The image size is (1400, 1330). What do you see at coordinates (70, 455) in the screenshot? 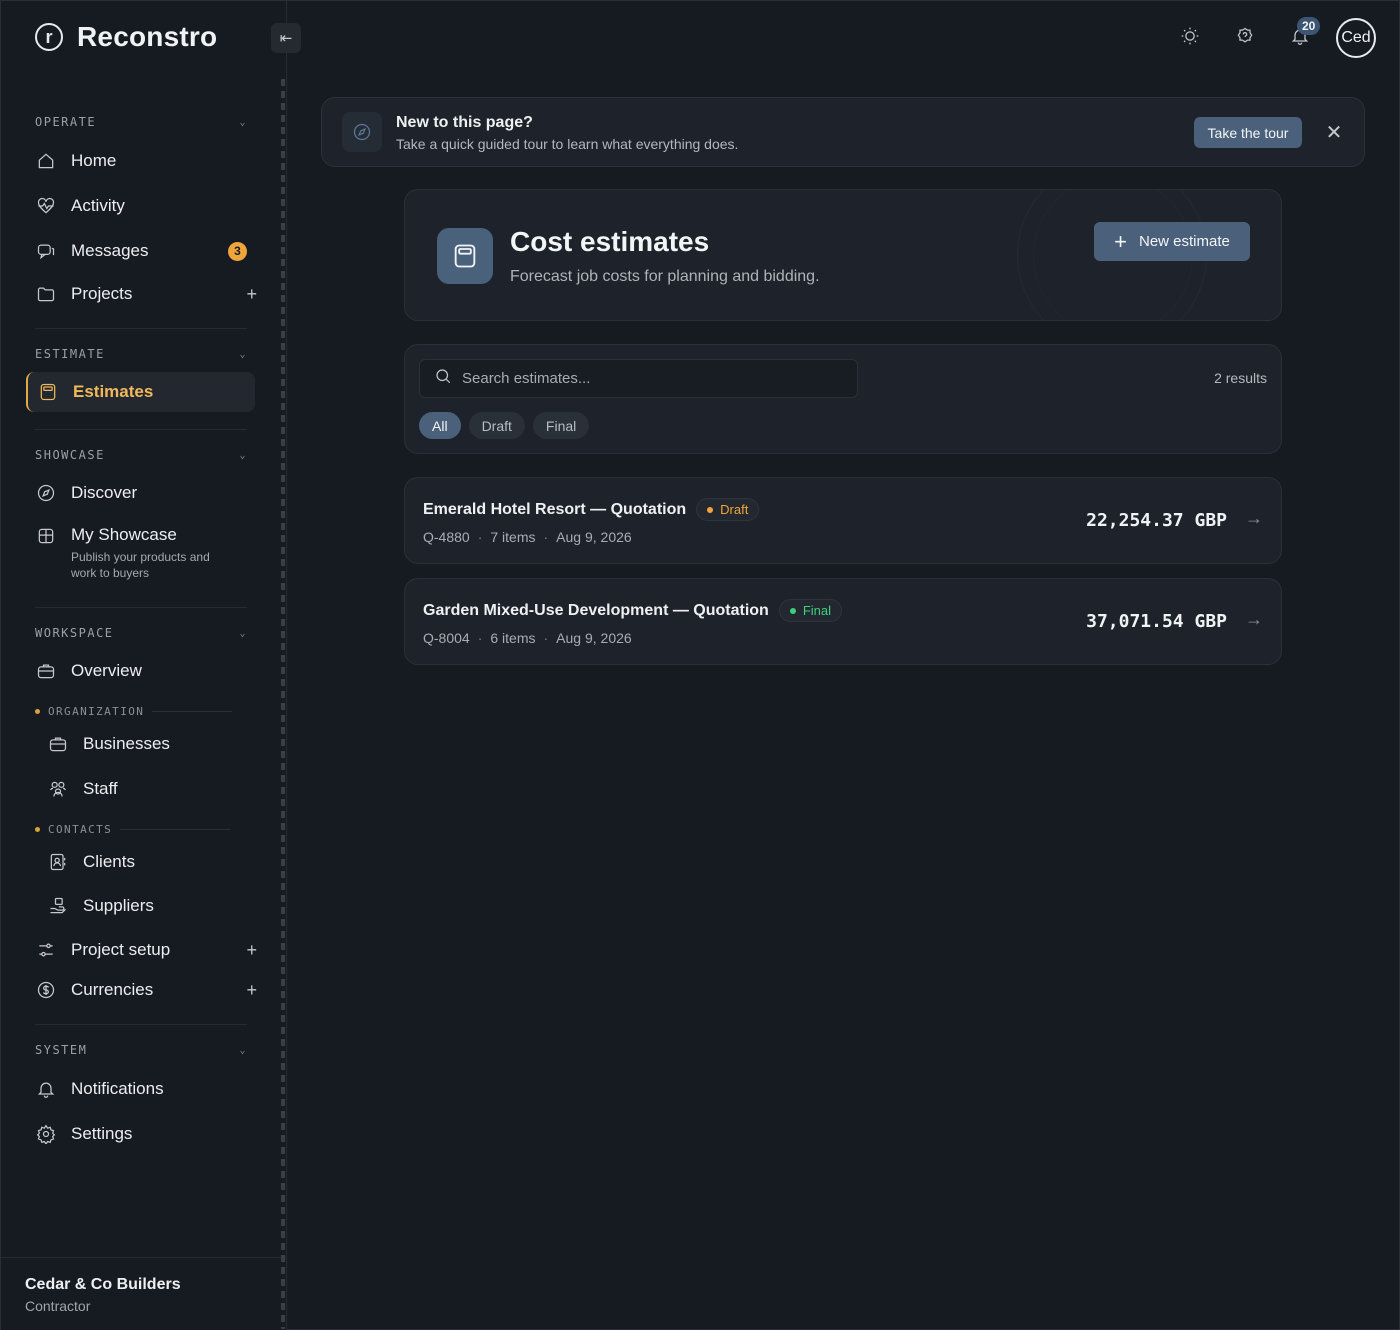
I see `section-header-label: SHOWCASE` at bounding box center [70, 455].